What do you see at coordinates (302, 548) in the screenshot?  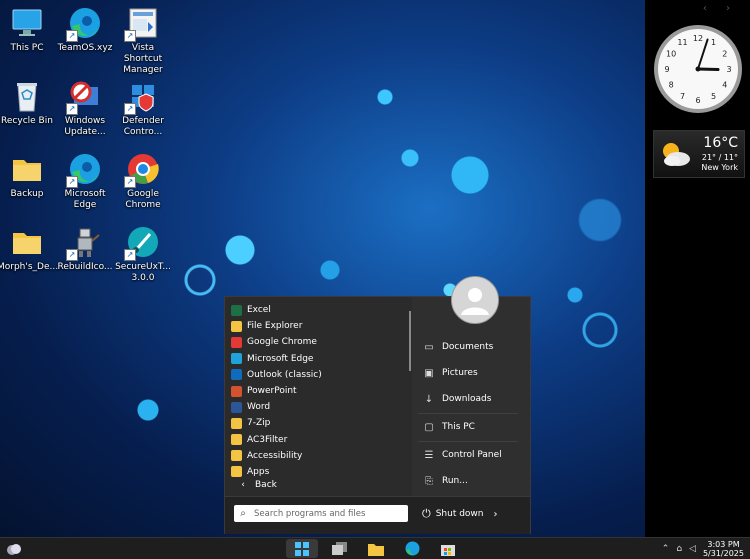 I see `start-button` at bounding box center [302, 548].